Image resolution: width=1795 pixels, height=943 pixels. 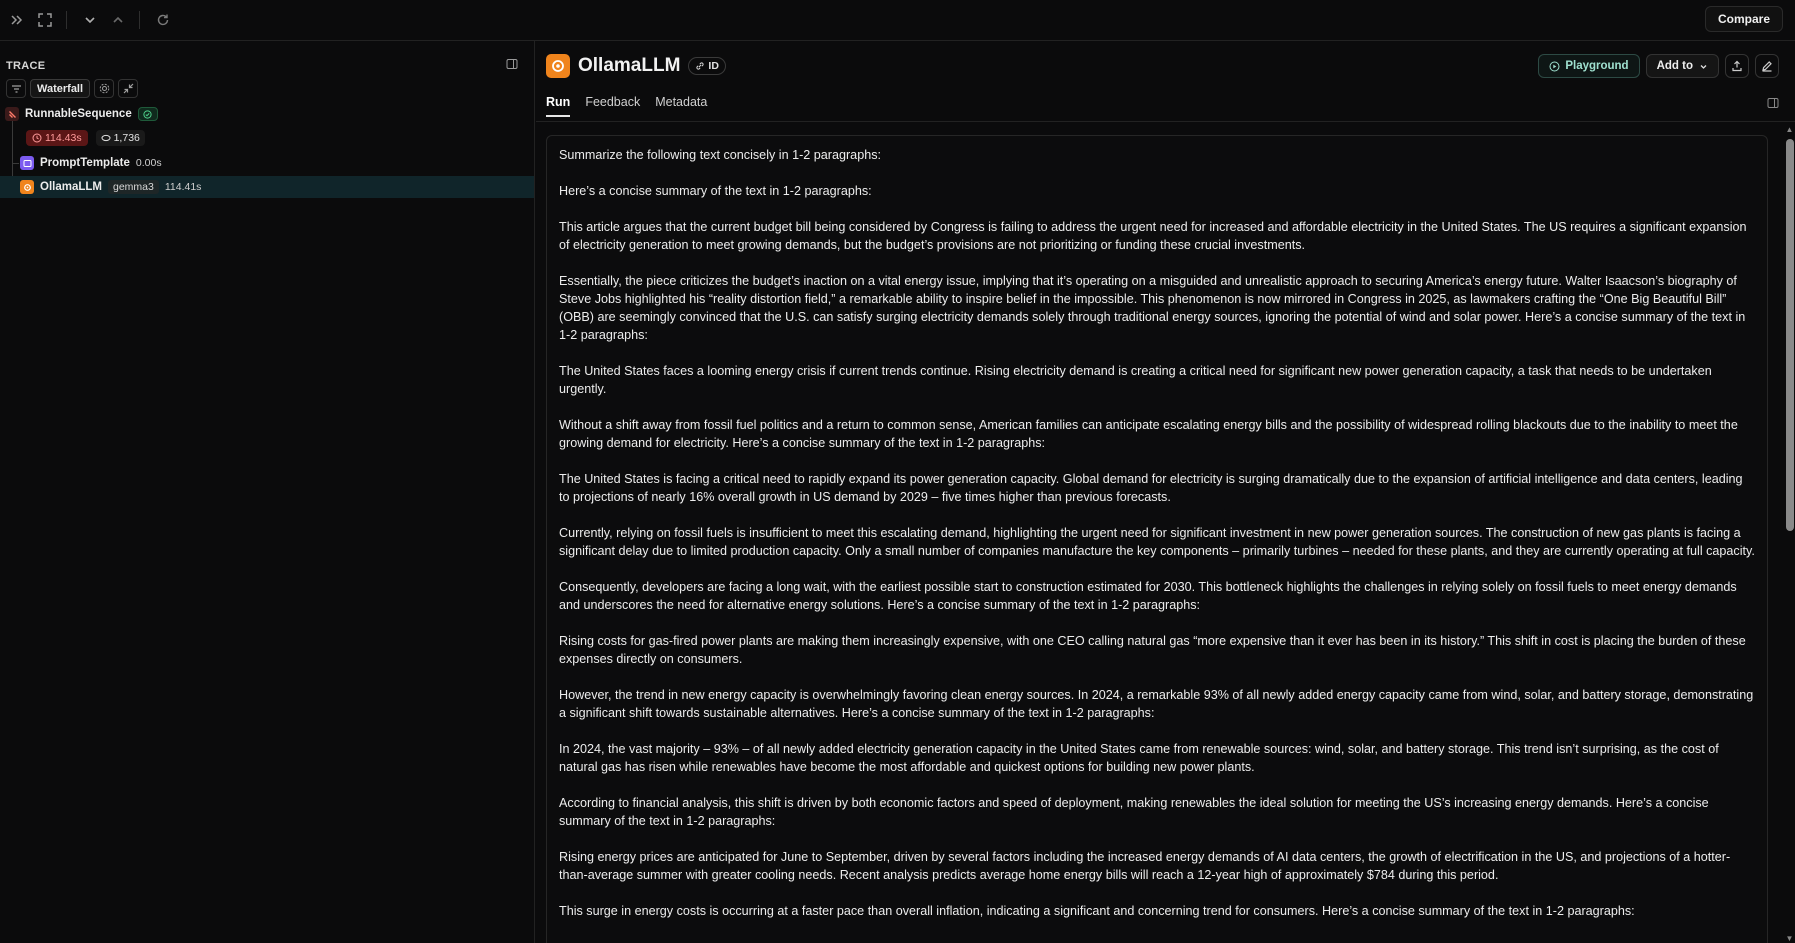 I want to click on add-to-label: Add to, so click(x=1674, y=66).